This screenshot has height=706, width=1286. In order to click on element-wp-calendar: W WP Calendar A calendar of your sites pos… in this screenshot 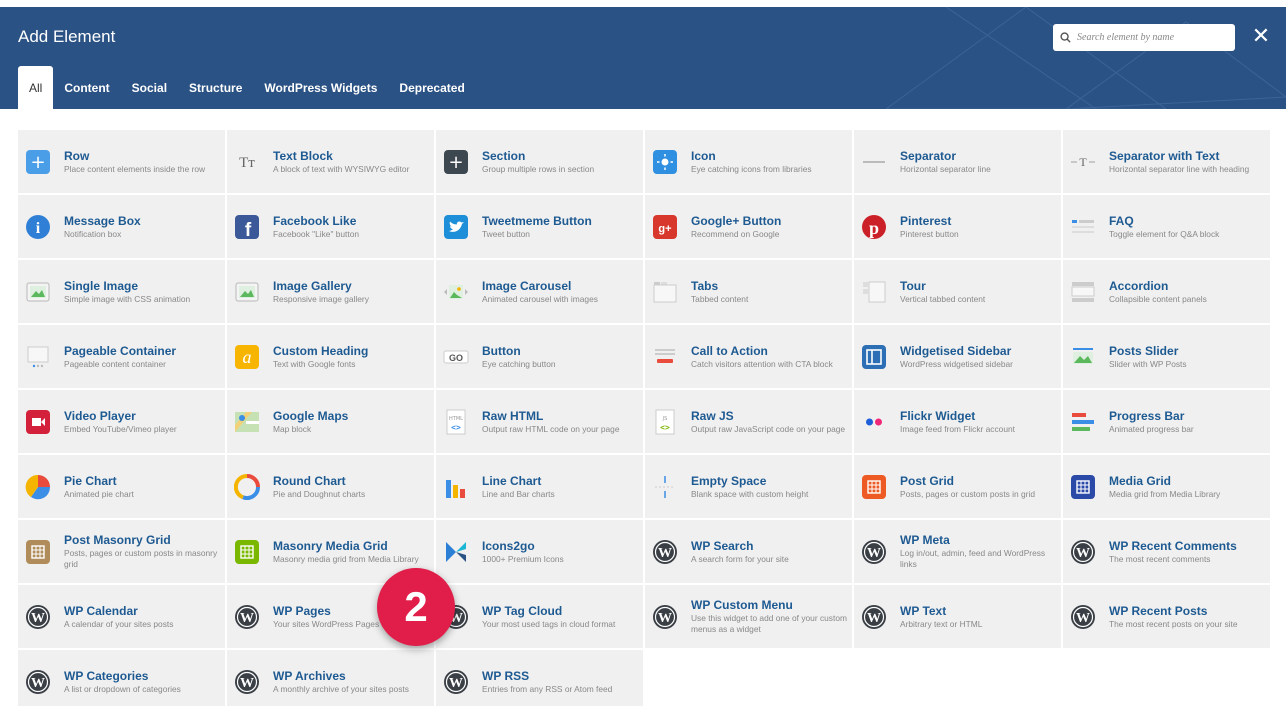, I will do `click(121, 616)`.